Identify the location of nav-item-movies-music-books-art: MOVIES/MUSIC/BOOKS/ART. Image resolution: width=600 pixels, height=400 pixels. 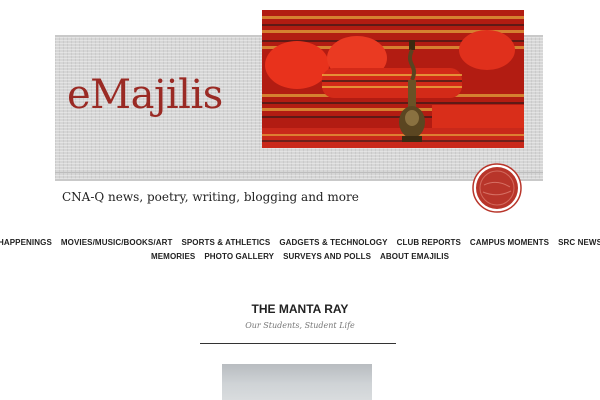
(117, 243).